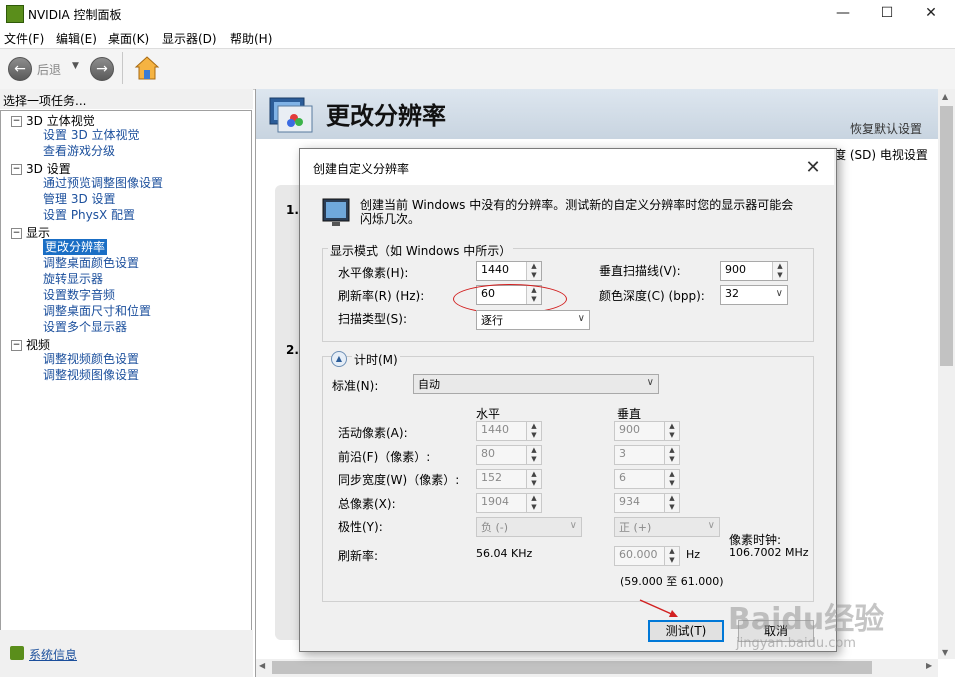 The height and width of the screenshot is (677, 955). What do you see at coordinates (572, 667) in the screenshot?
I see `horizontal-scroll-thumb` at bounding box center [572, 667].